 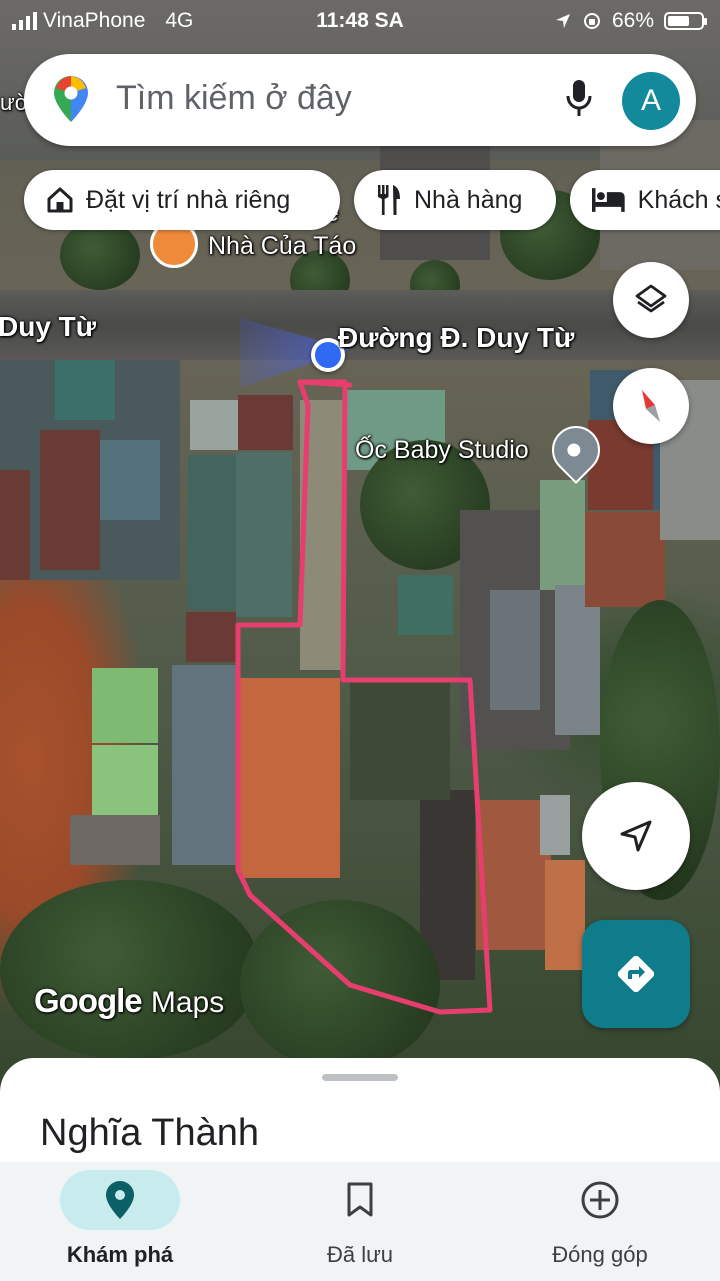 What do you see at coordinates (632, 20) in the screenshot?
I see `battery-percent: 66%` at bounding box center [632, 20].